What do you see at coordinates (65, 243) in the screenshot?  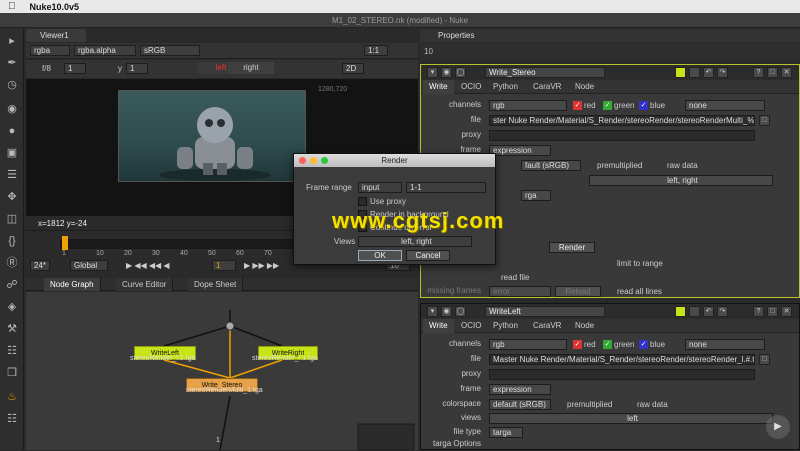 I see `playhead` at bounding box center [65, 243].